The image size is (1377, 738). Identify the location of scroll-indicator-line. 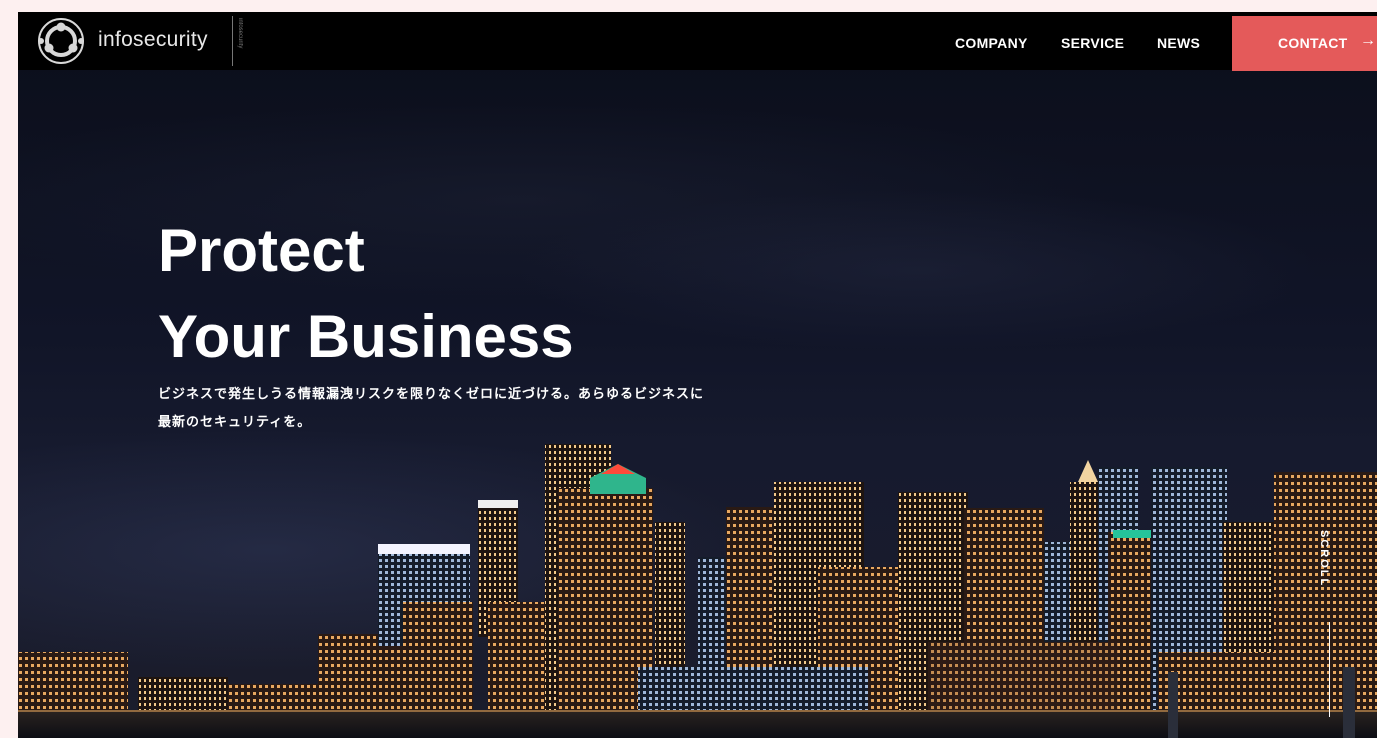
(1329, 669).